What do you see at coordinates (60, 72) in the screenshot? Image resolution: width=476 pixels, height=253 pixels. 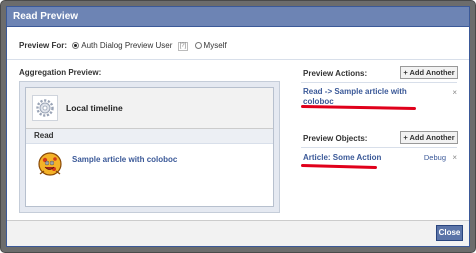 I see `aggregation-preview-label: Aggregation Preview:` at bounding box center [60, 72].